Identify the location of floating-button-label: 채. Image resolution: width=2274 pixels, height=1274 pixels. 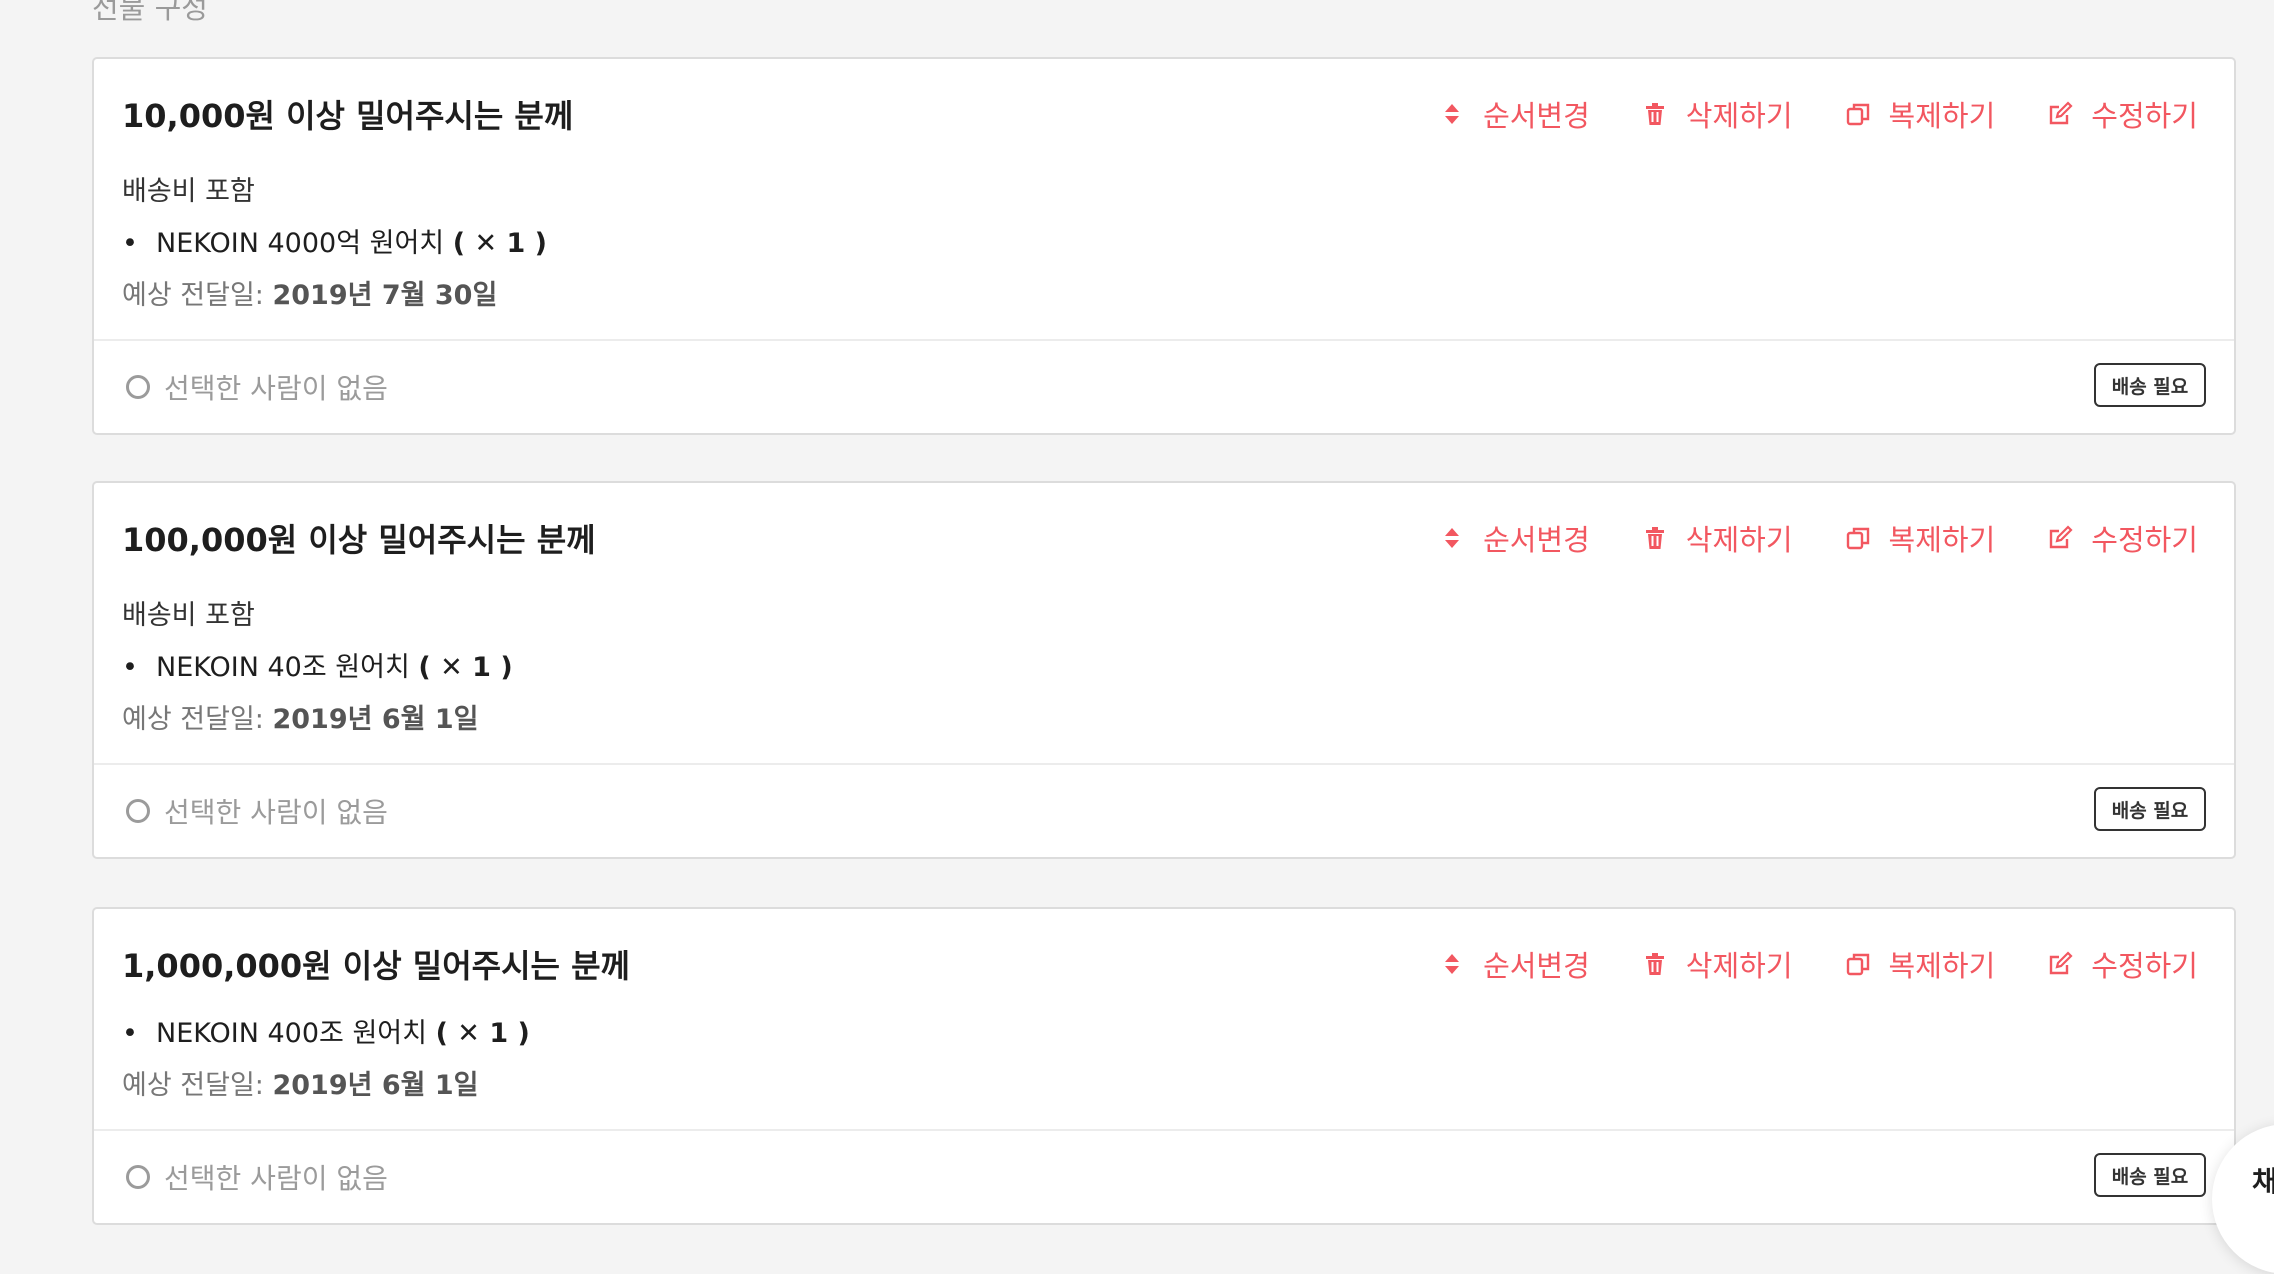
(2263, 1181).